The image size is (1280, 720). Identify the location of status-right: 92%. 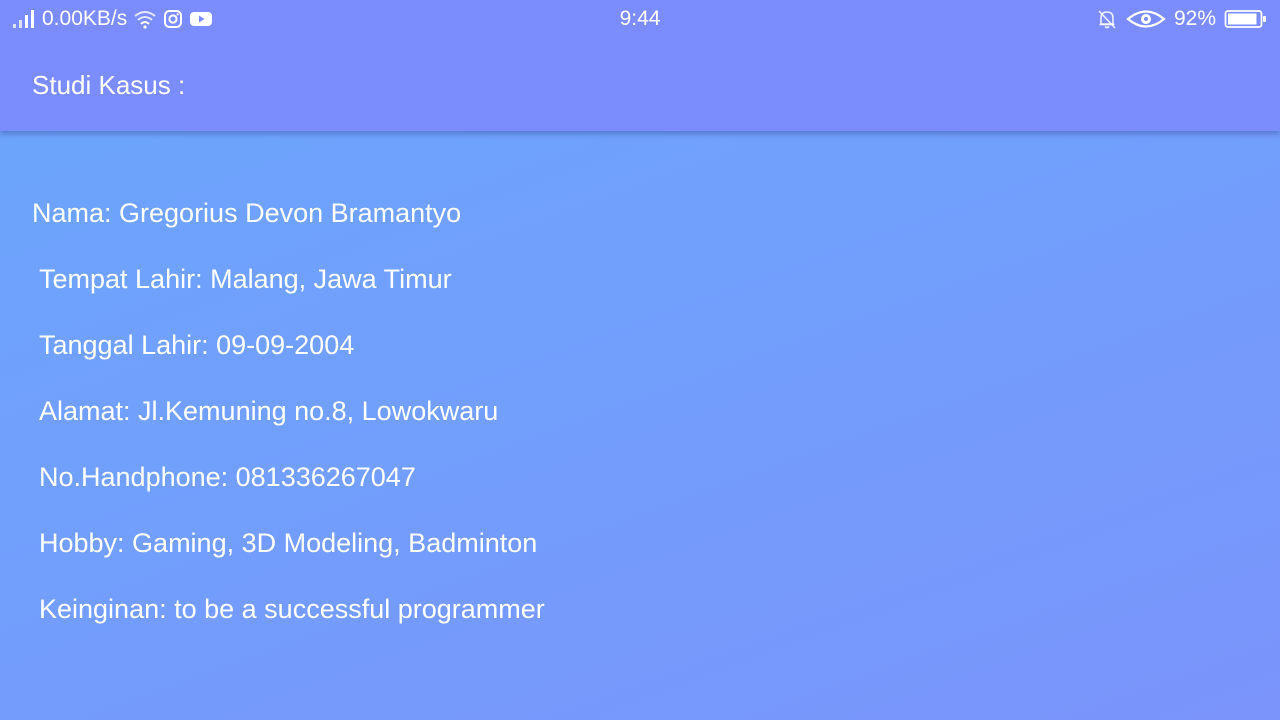
(1182, 19).